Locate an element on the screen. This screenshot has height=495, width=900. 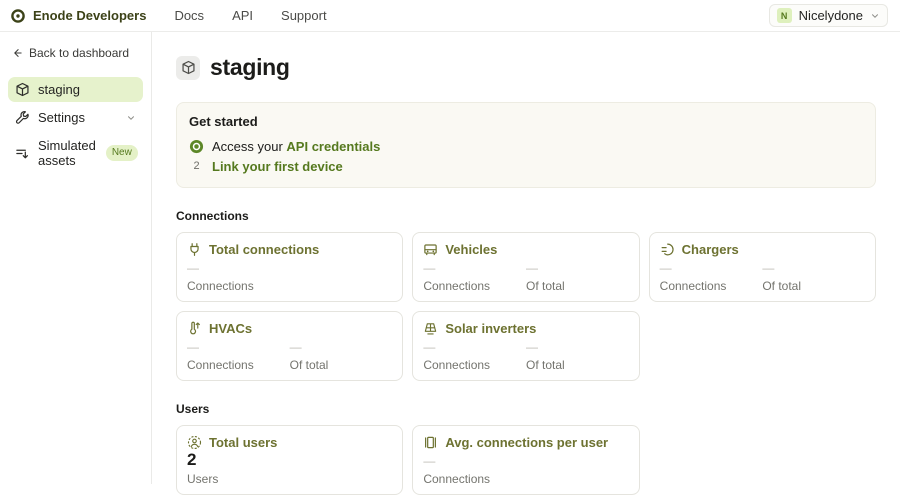
wrench-icon is located at coordinates (22, 117).